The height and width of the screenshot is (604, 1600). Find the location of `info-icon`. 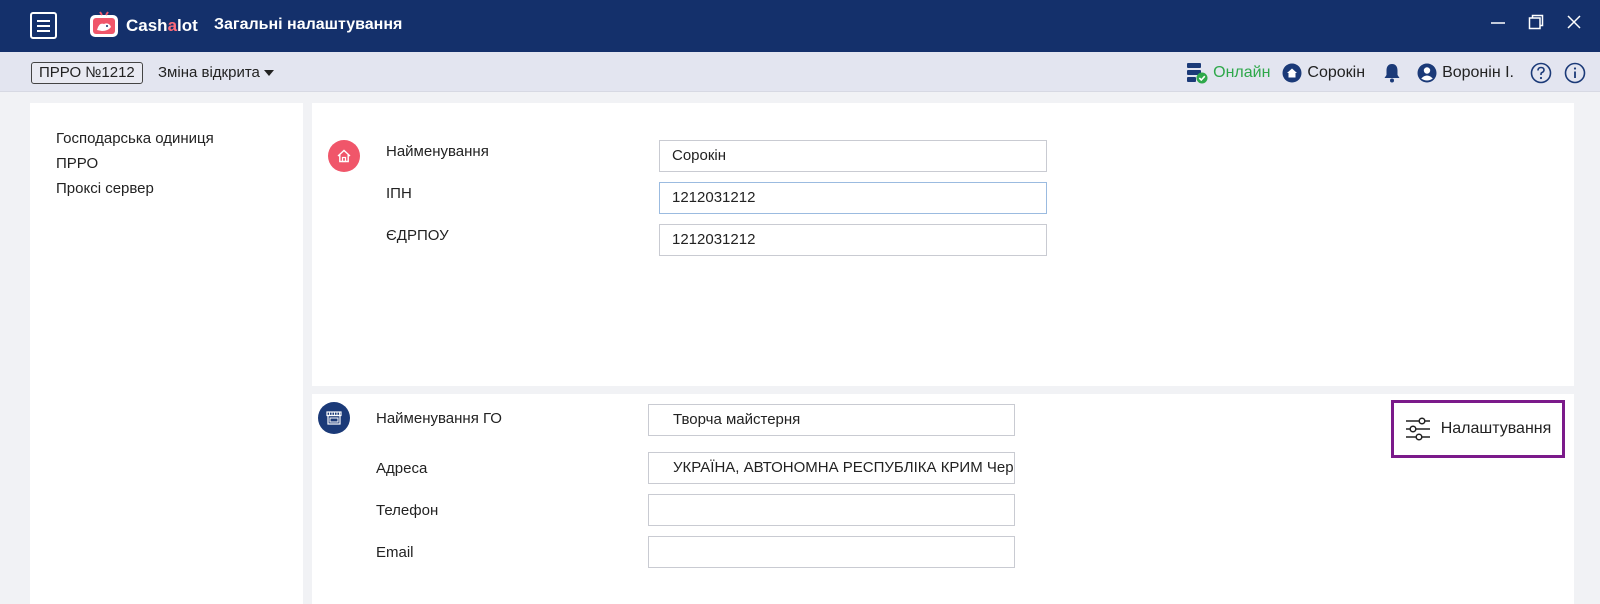

info-icon is located at coordinates (1575, 73).